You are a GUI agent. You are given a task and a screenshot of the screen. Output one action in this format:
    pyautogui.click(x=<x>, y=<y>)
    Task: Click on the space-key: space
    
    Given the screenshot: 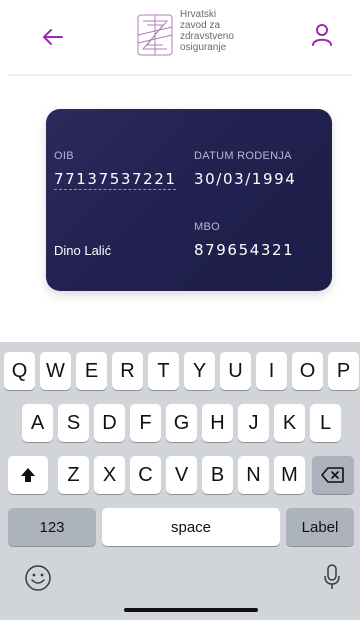 What is the action you would take?
    pyautogui.click(x=191, y=527)
    